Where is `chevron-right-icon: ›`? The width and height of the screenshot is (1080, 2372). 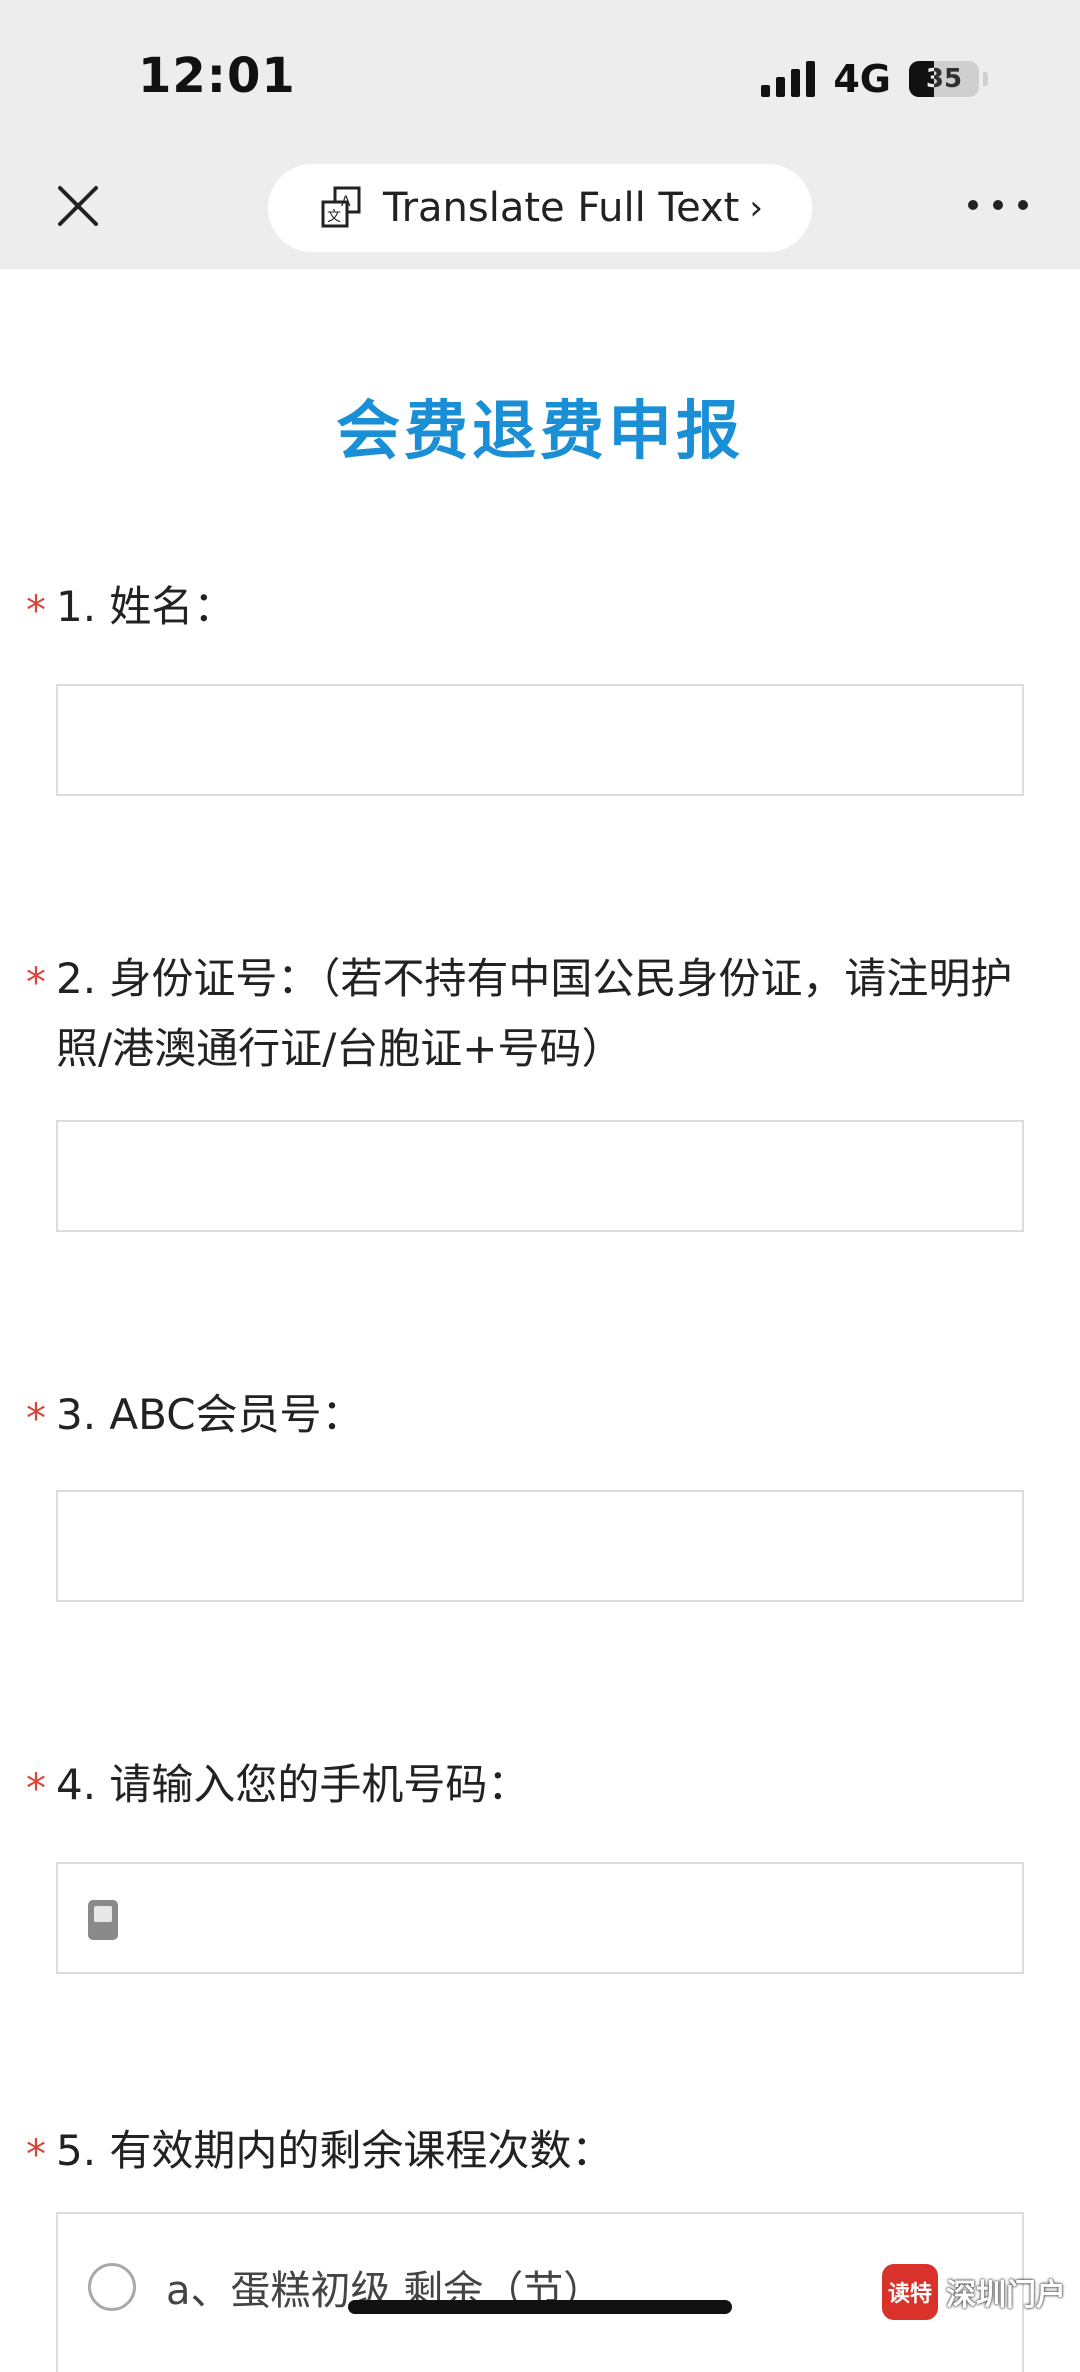 chevron-right-icon: › is located at coordinates (756, 208).